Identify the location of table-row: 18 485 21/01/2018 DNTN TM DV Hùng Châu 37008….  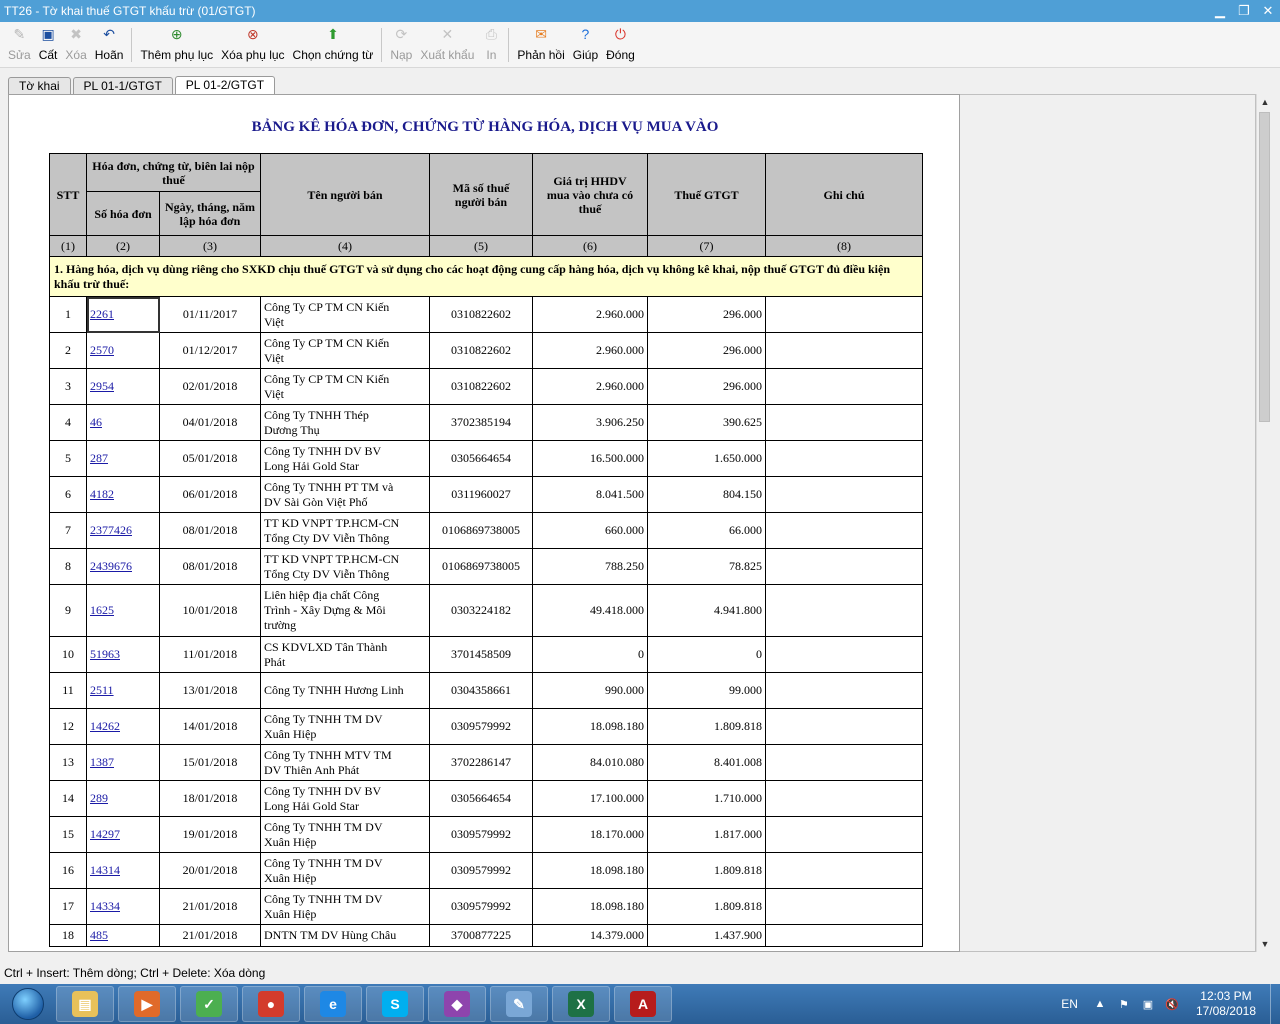
(486, 935).